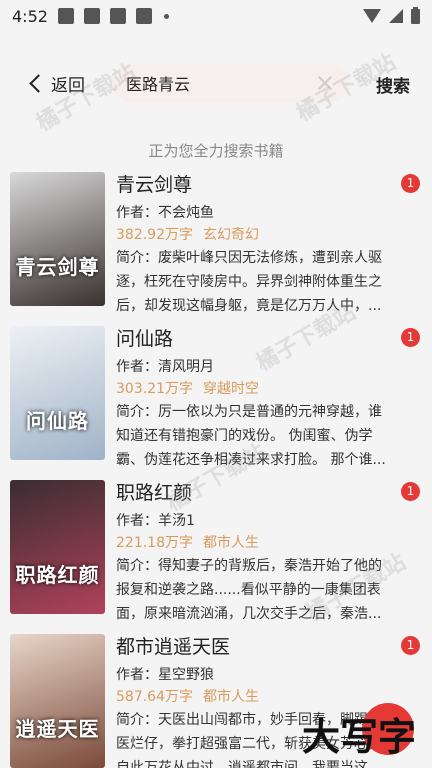 The height and width of the screenshot is (768, 432). Describe the element at coordinates (166, 16) in the screenshot. I see `more-notifications-icon` at that location.